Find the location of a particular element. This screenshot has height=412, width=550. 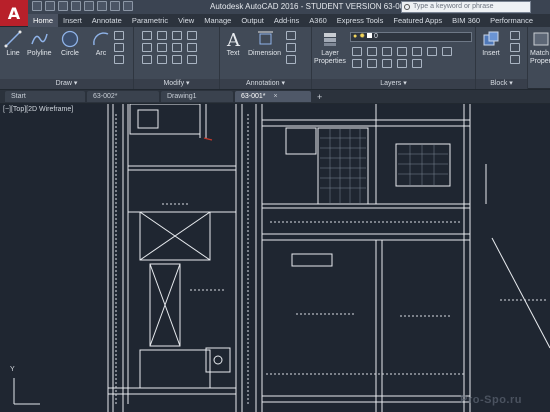

tab-featured-apps: Featured Apps is located at coordinates (417, 20).